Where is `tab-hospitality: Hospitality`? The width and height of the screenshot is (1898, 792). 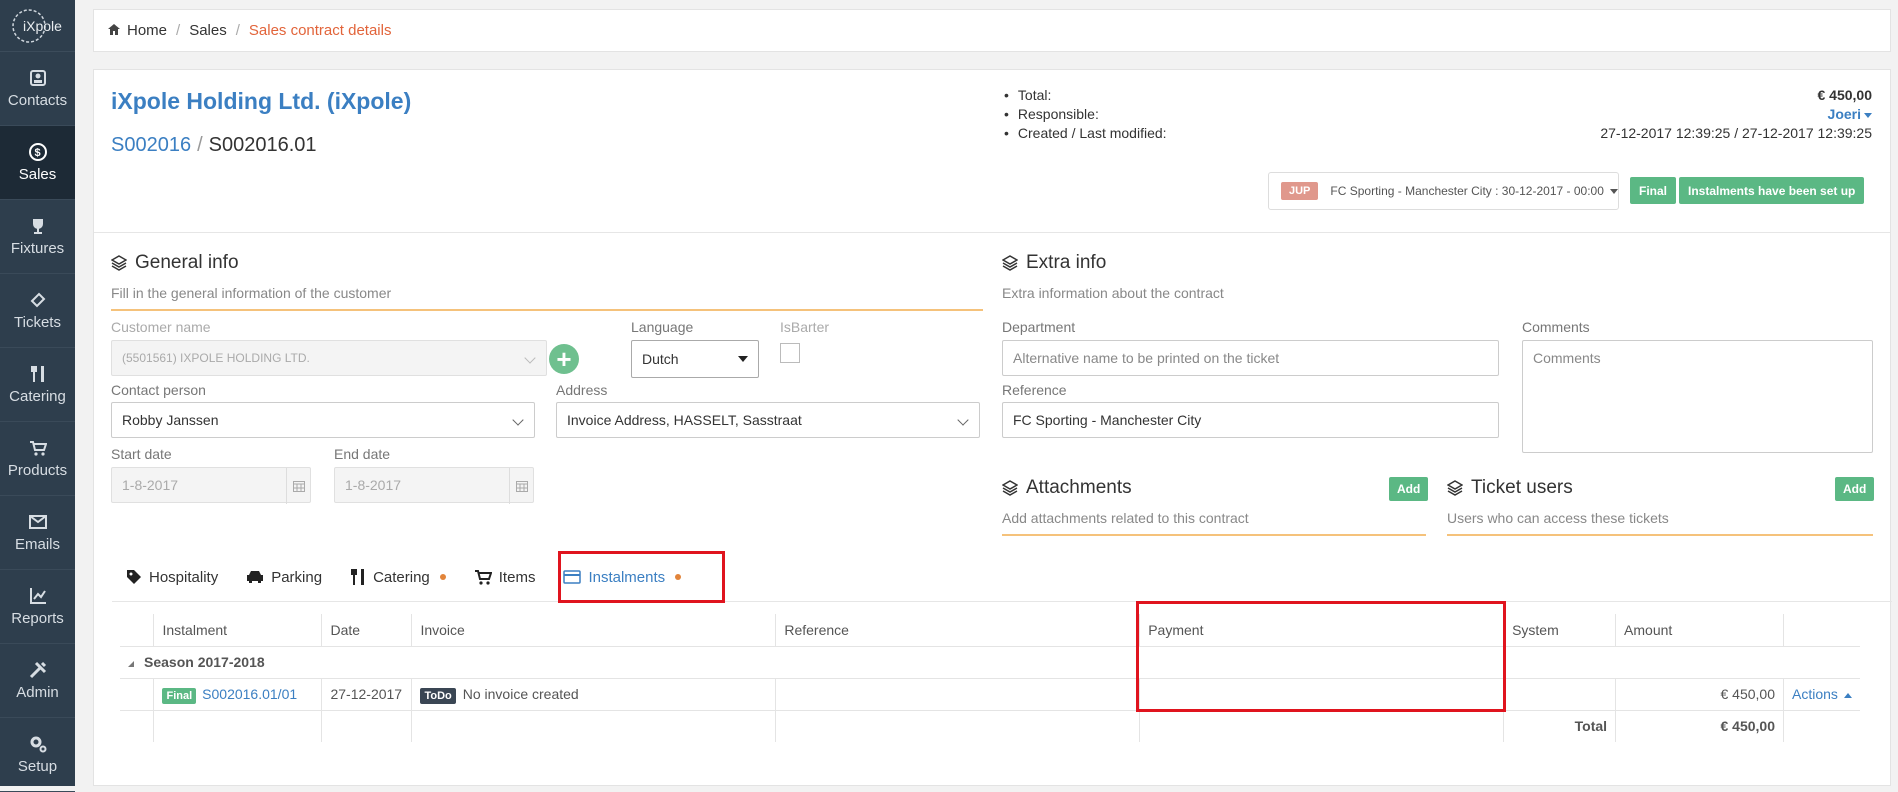
tab-hospitality: Hospitality is located at coordinates (172, 577).